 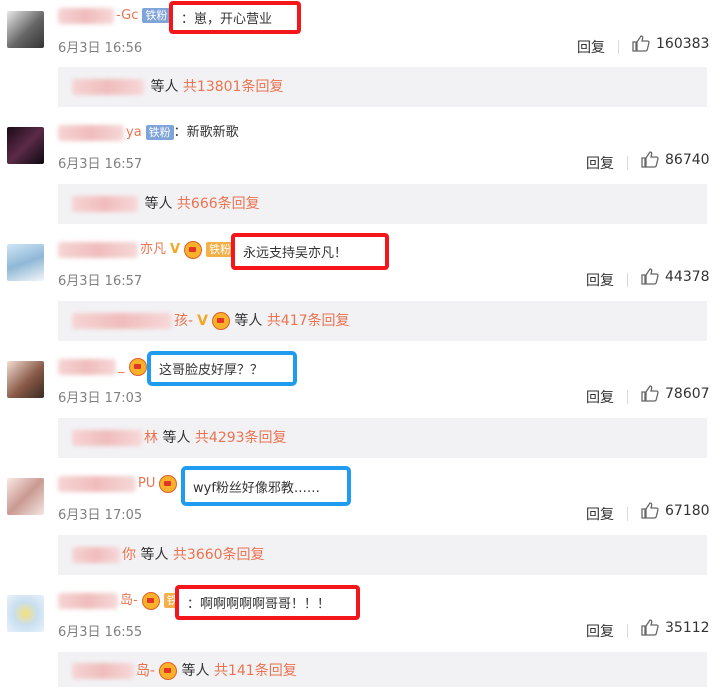 I want to click on like-button: 67180, so click(x=675, y=510).